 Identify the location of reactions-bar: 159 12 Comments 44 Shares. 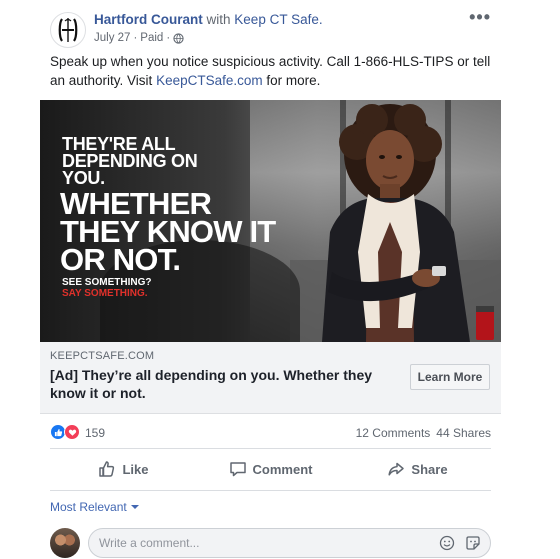
(270, 432).